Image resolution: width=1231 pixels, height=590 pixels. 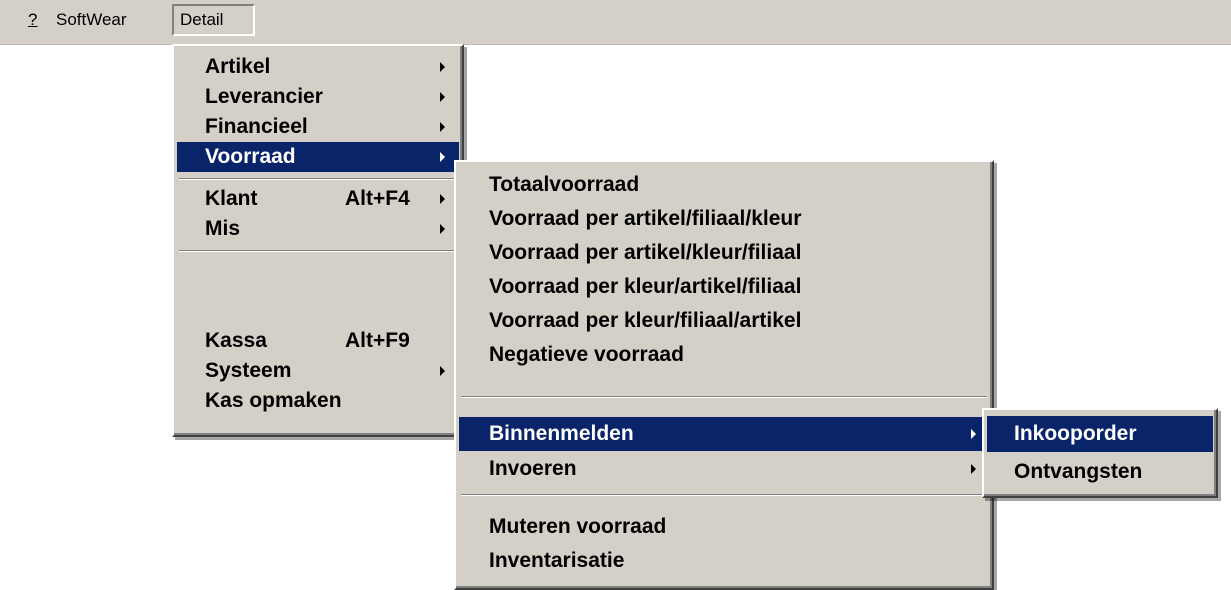 I want to click on menu-item-label: Mis, so click(x=223, y=228).